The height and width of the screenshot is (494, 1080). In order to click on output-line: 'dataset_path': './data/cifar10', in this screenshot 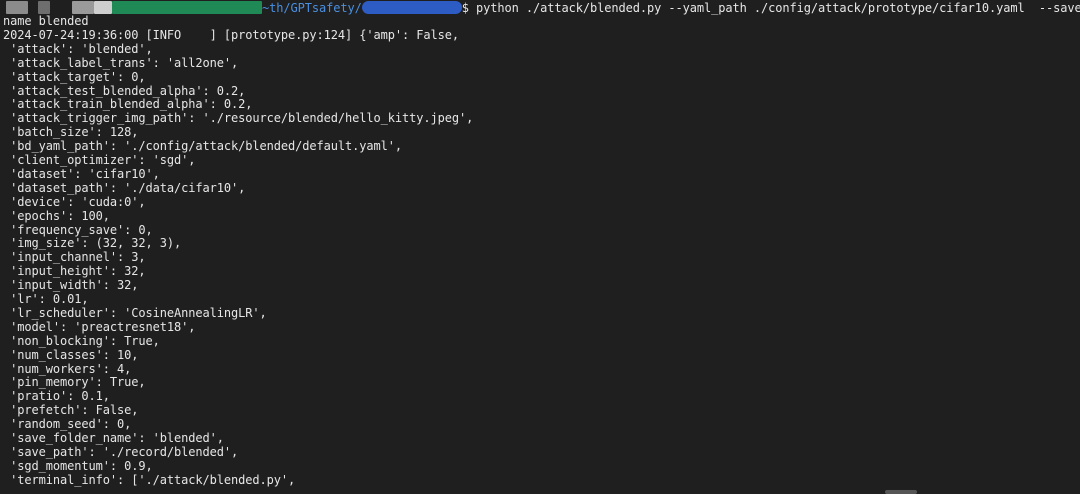, I will do `click(124, 187)`.